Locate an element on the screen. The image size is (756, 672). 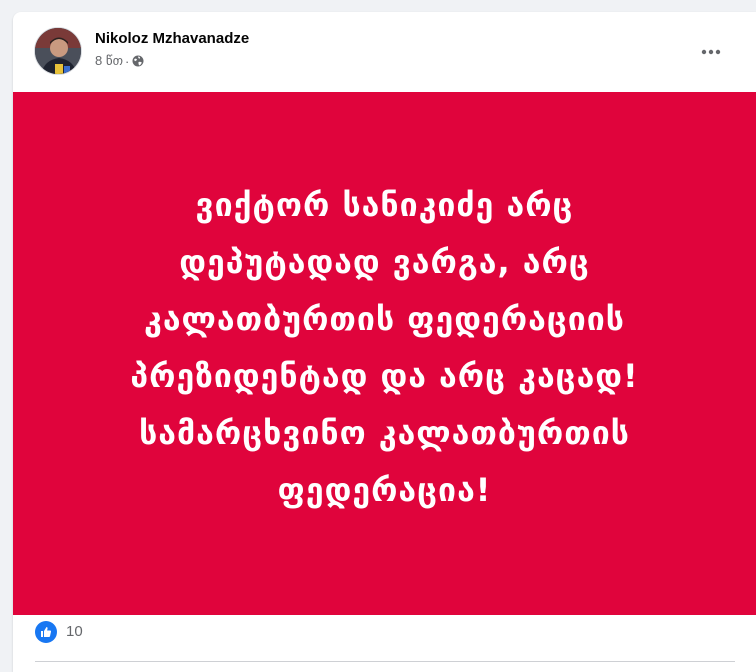
thumbs-up-icon is located at coordinates (46, 632).